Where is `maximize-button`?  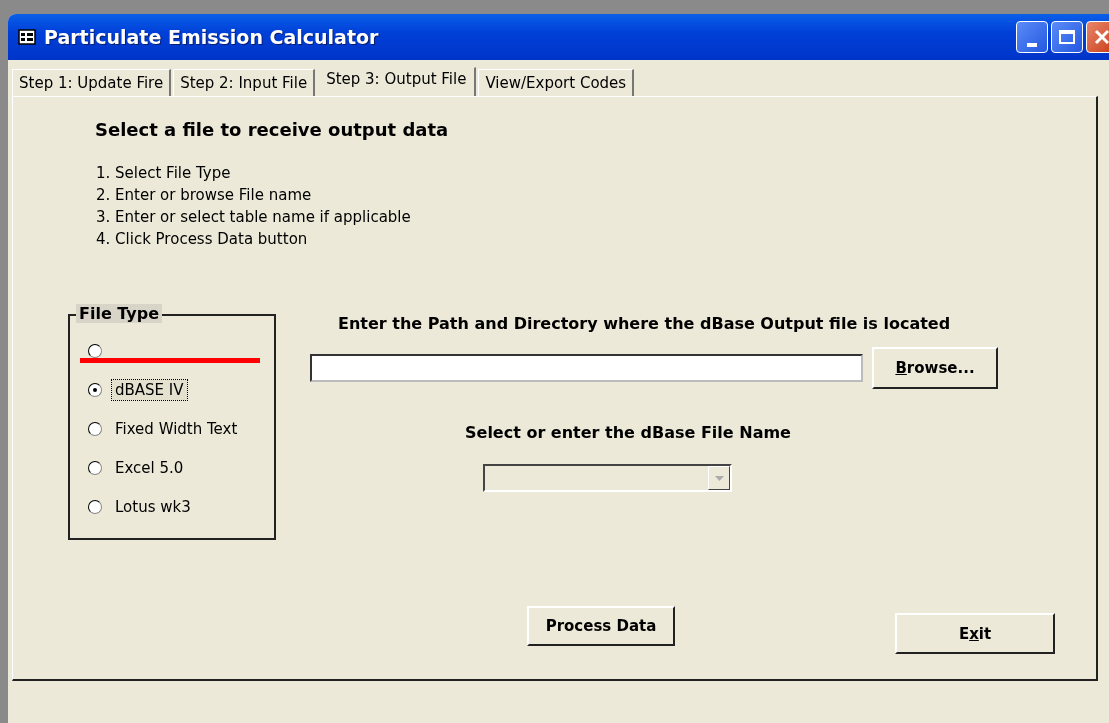
maximize-button is located at coordinates (1067, 37).